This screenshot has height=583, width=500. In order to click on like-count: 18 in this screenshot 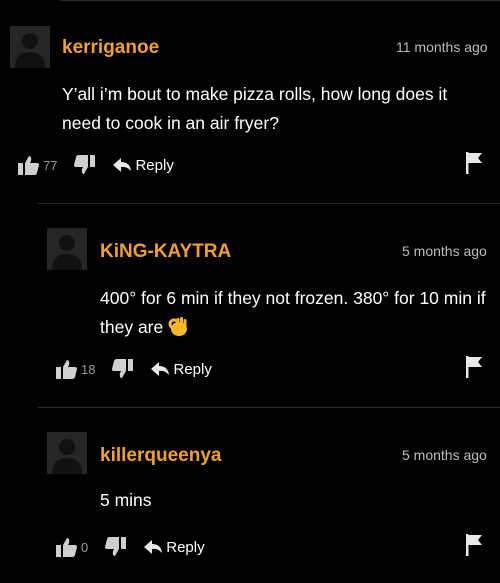, I will do `click(88, 369)`.